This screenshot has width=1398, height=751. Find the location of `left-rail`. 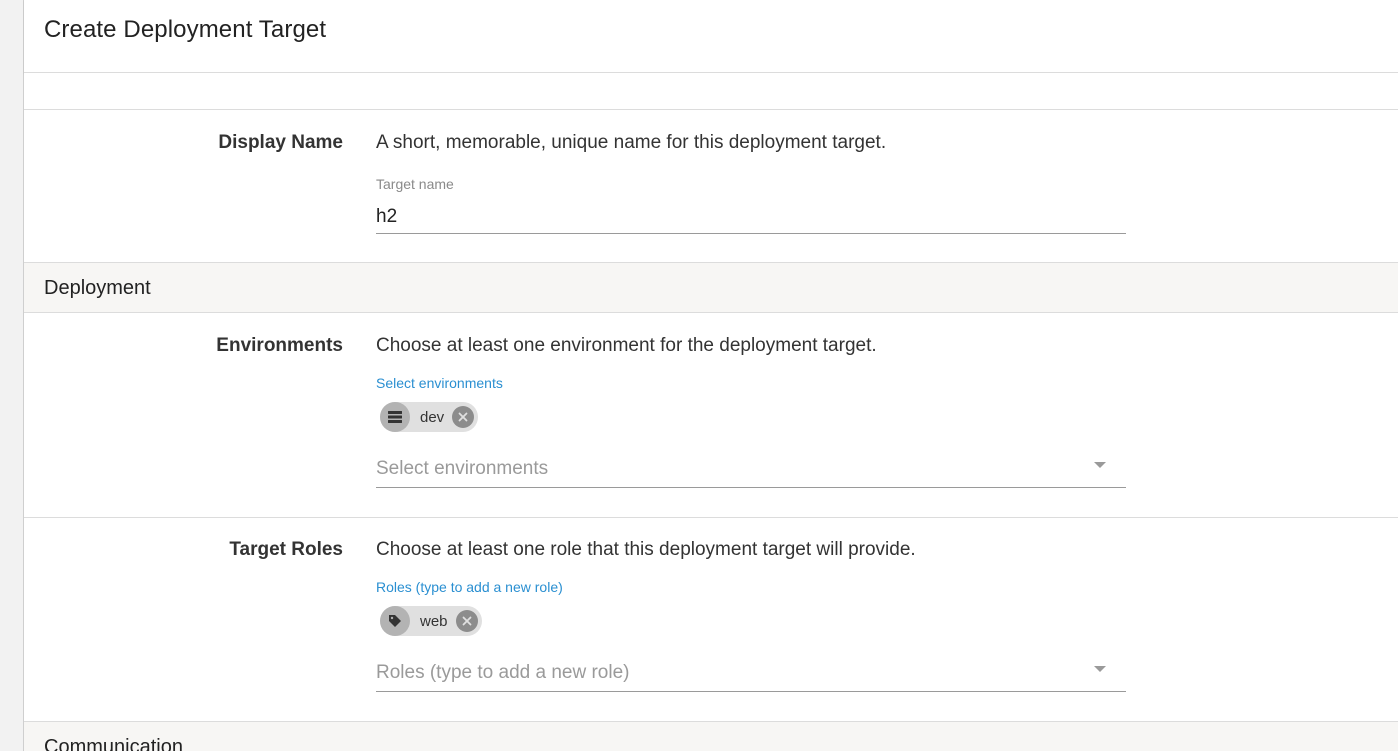

left-rail is located at coordinates (12, 375).